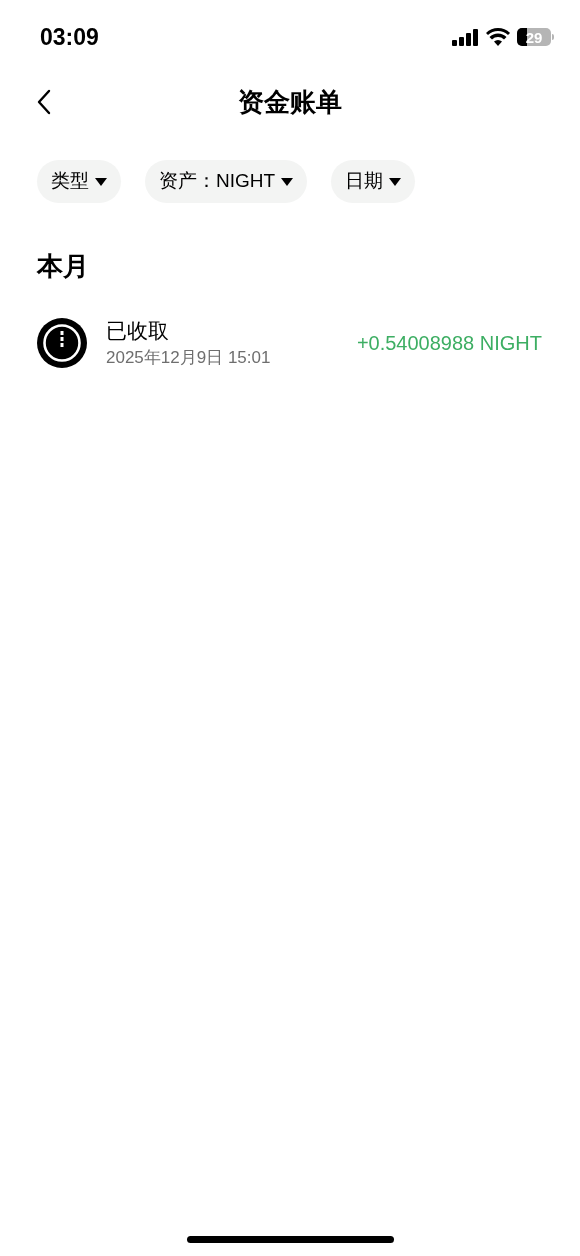 Image resolution: width=580 pixels, height=1256 pixels. Describe the element at coordinates (373, 181) in the screenshot. I see `filter-chip: 日期` at that location.